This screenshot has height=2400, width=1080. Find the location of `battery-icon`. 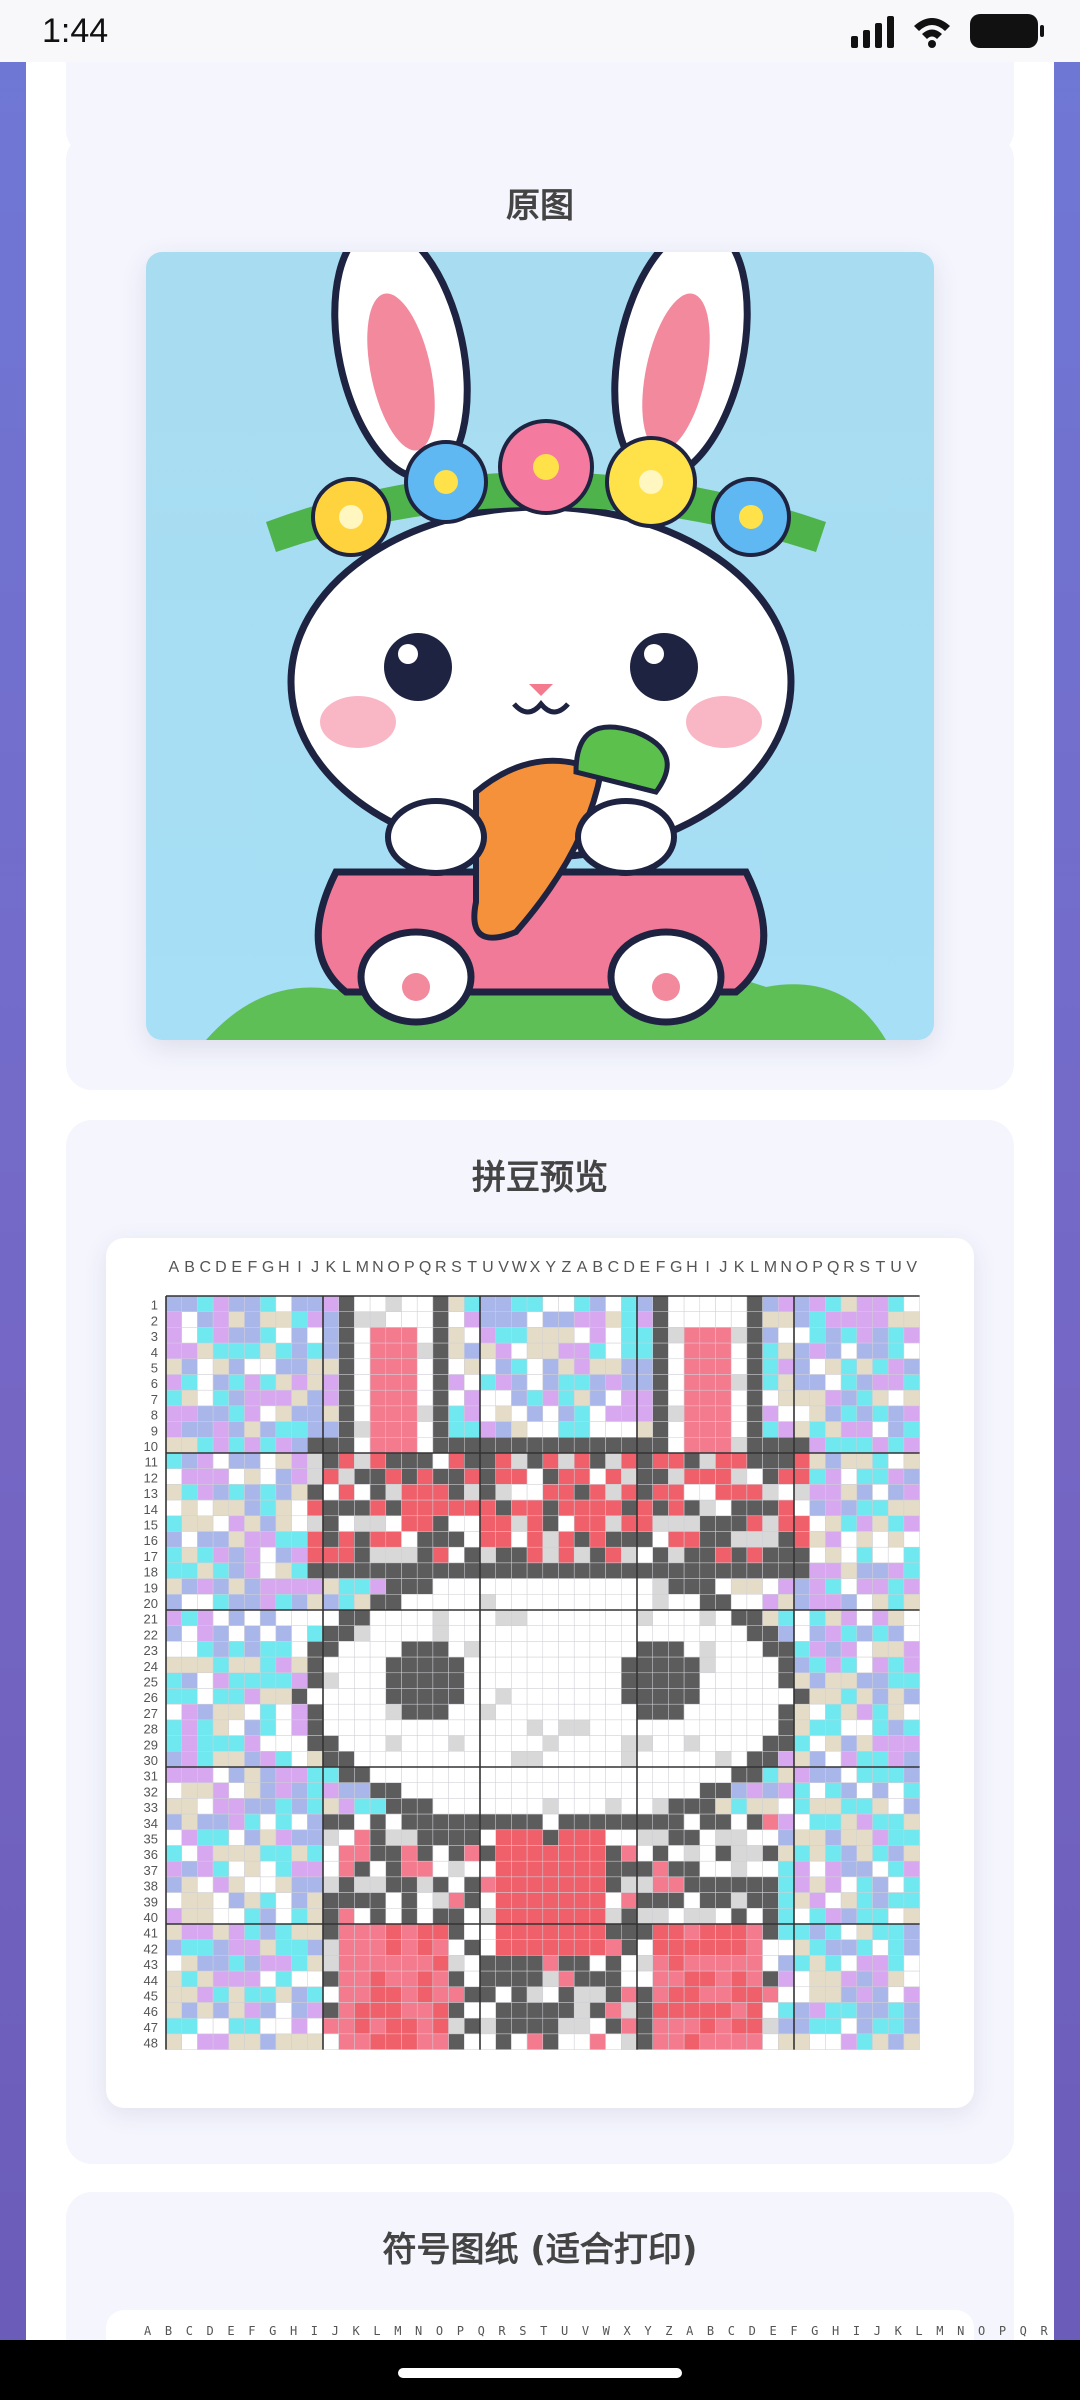

battery-icon is located at coordinates (1007, 31).